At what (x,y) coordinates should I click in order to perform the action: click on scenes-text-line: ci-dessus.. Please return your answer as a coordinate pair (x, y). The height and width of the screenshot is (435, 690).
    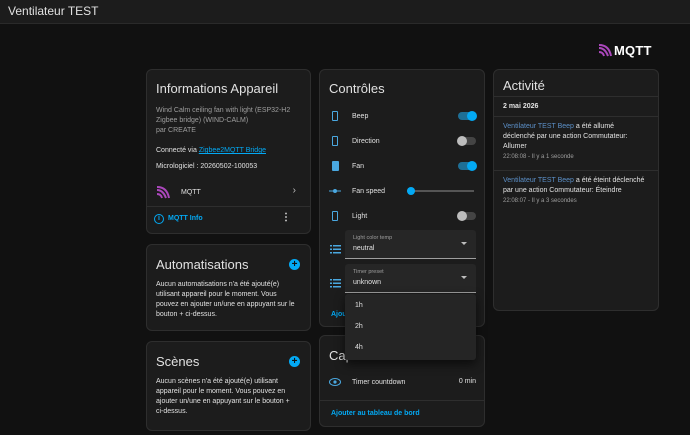
    Looking at the image, I should click on (172, 411).